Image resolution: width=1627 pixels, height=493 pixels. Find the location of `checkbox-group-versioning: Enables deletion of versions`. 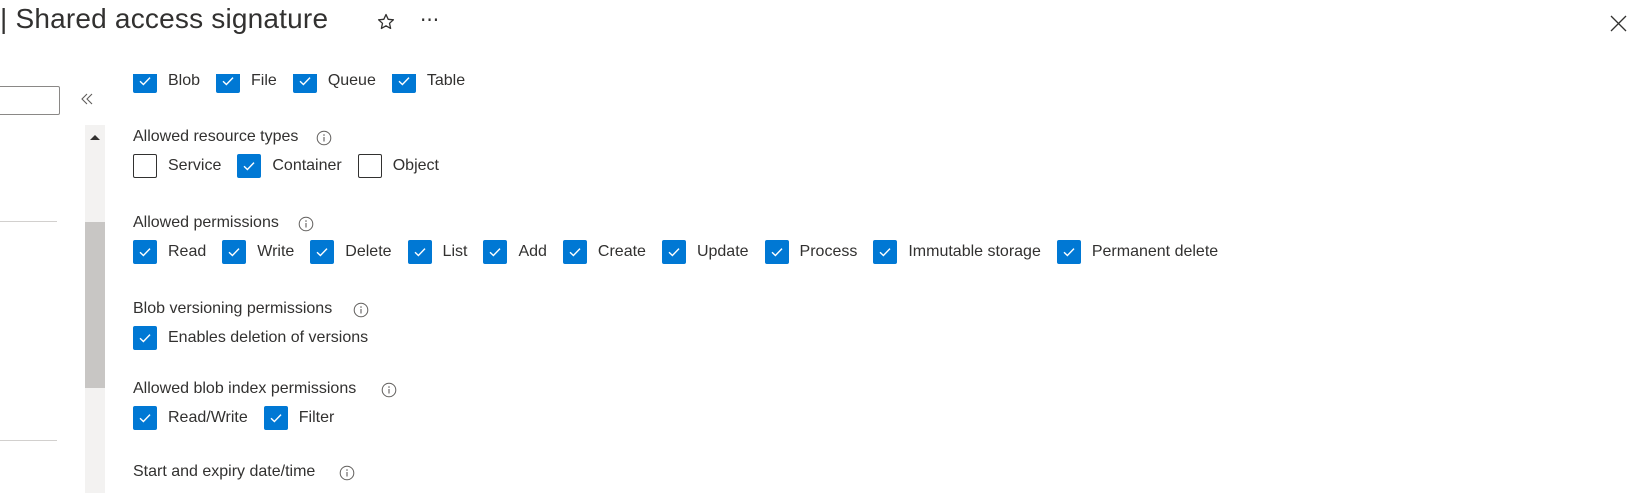

checkbox-group-versioning: Enables deletion of versions is located at coordinates (258, 338).